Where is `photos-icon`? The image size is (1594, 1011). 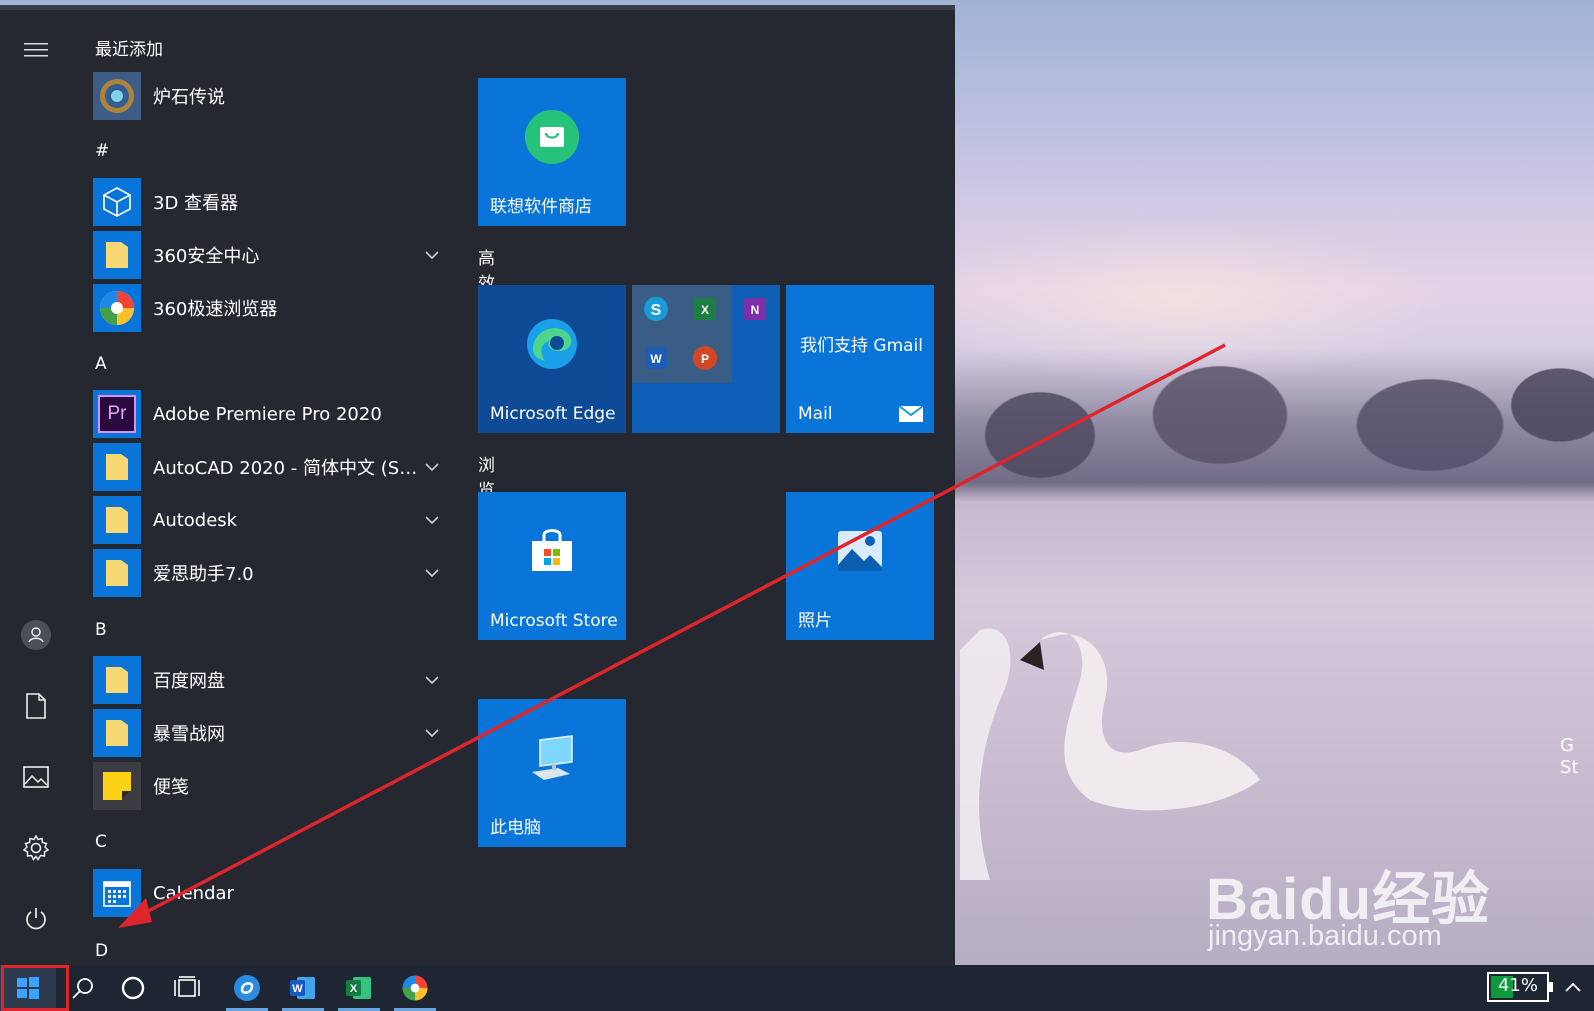 photos-icon is located at coordinates (860, 551).